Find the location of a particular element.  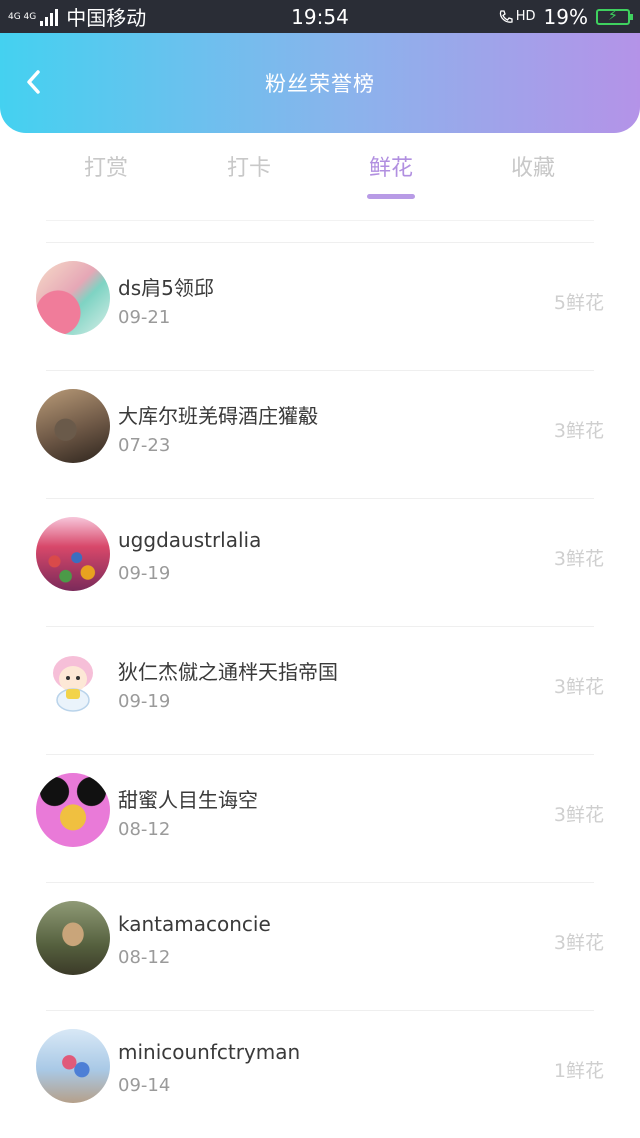

list-item: 甜蜜人目生诲空 08-12 3鲜花 is located at coordinates (320, 818).